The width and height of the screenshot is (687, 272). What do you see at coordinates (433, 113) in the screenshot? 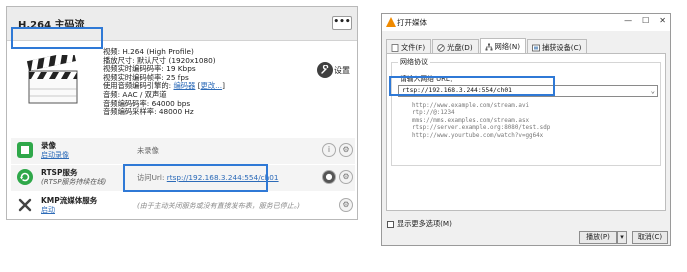
I see `example-line: rtp://@:1234` at bounding box center [433, 113].